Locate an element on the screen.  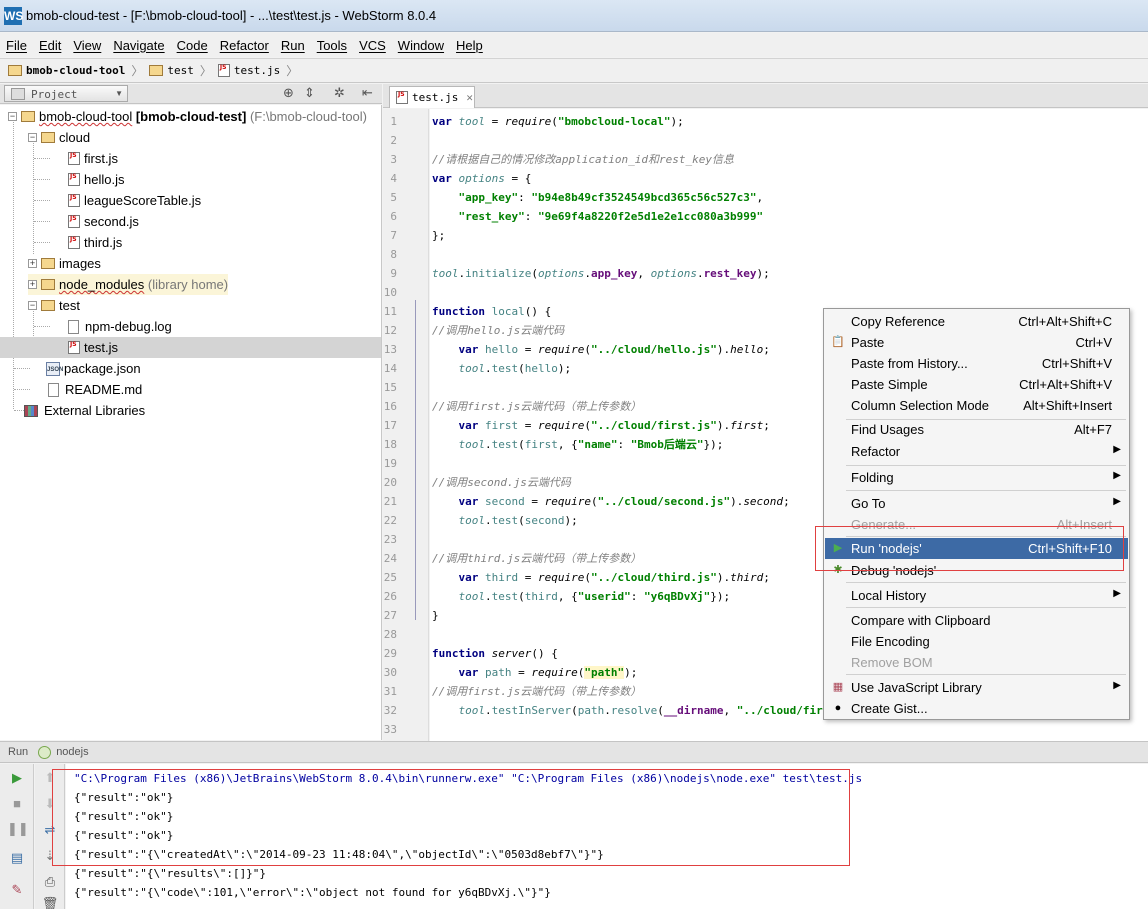
rerun-icon: ▶ is located at coordinates (17, 778).